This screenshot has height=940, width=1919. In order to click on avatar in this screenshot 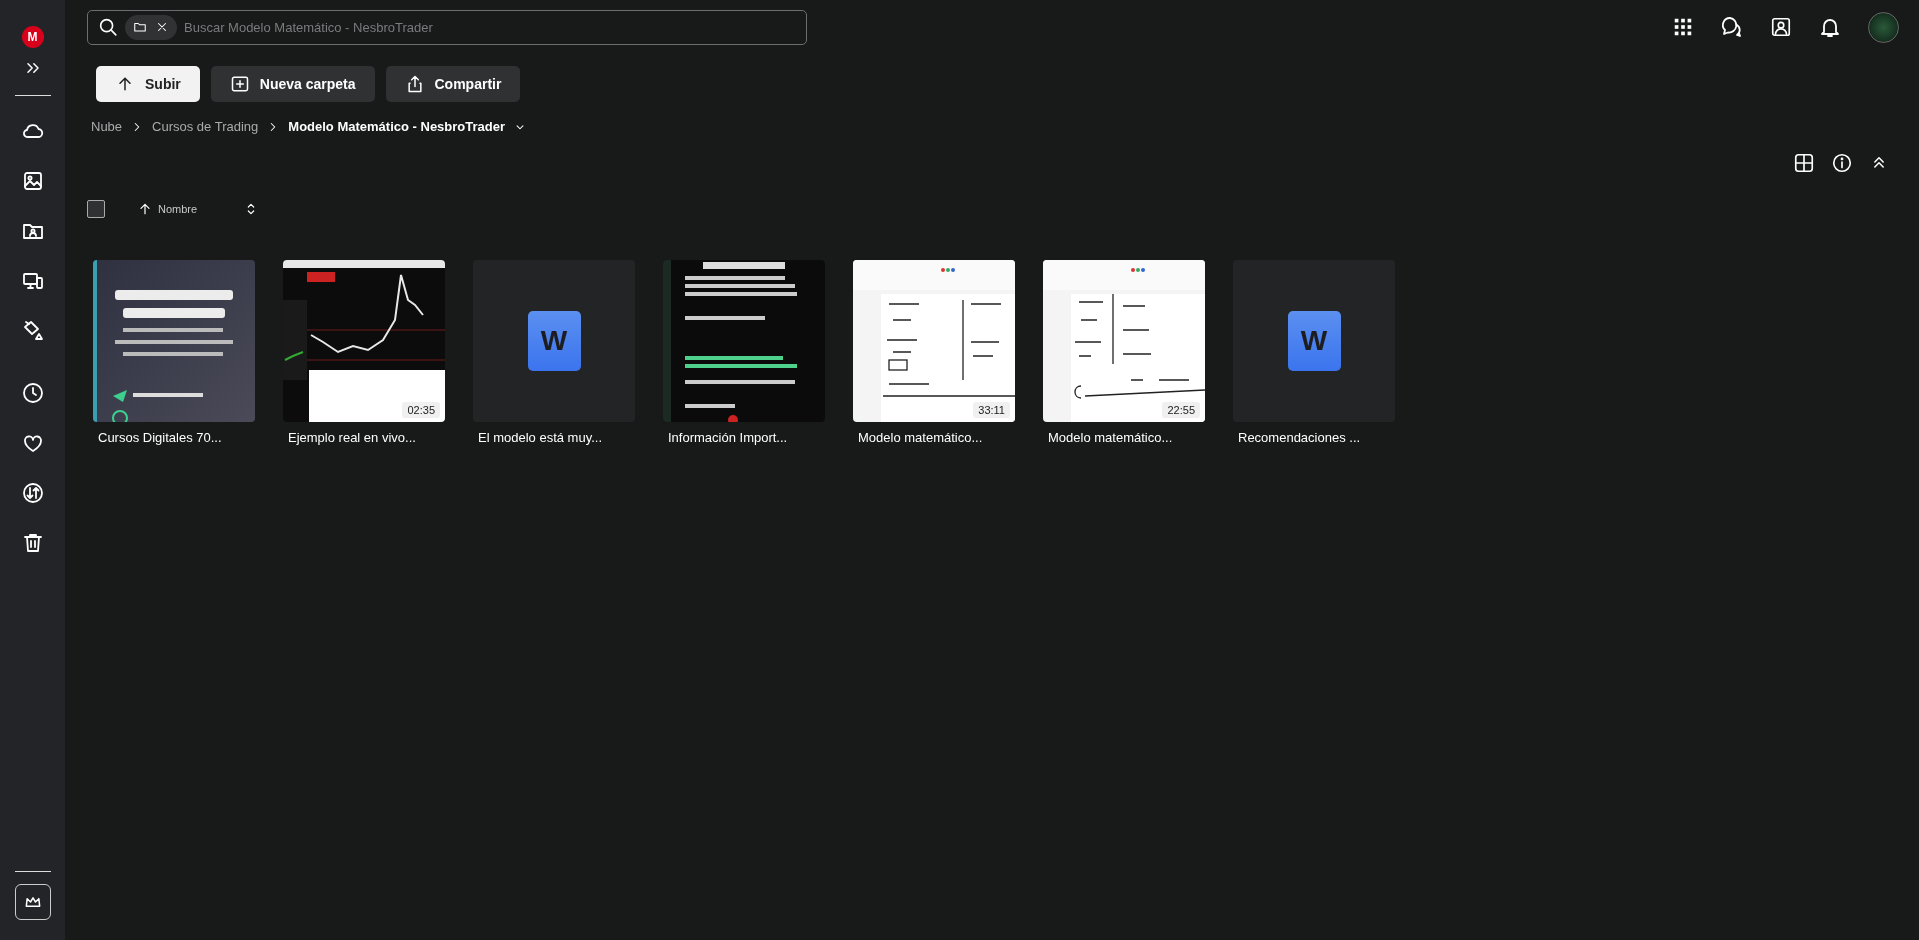, I will do `click(1883, 27)`.